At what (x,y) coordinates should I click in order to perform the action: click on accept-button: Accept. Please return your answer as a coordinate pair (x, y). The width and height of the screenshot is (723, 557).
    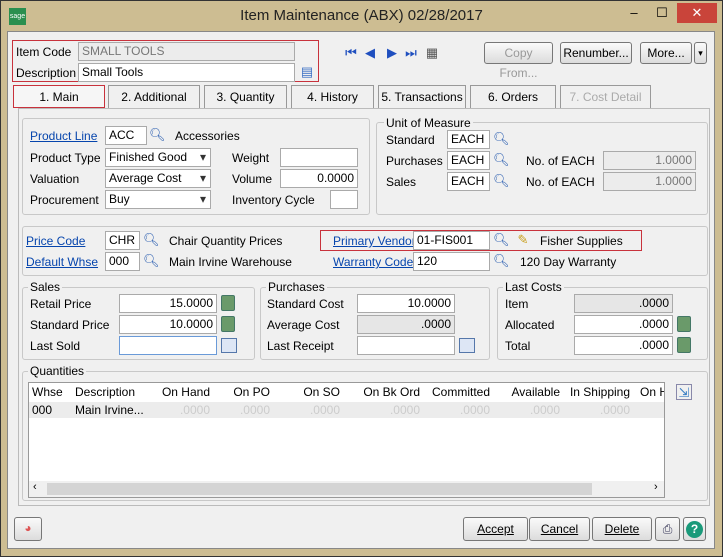
    Looking at the image, I should click on (495, 529).